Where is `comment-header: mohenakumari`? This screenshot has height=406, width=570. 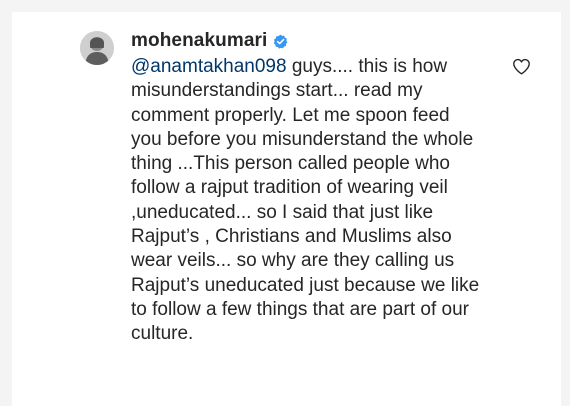
comment-header: mohenakumari is located at coordinates (306, 41).